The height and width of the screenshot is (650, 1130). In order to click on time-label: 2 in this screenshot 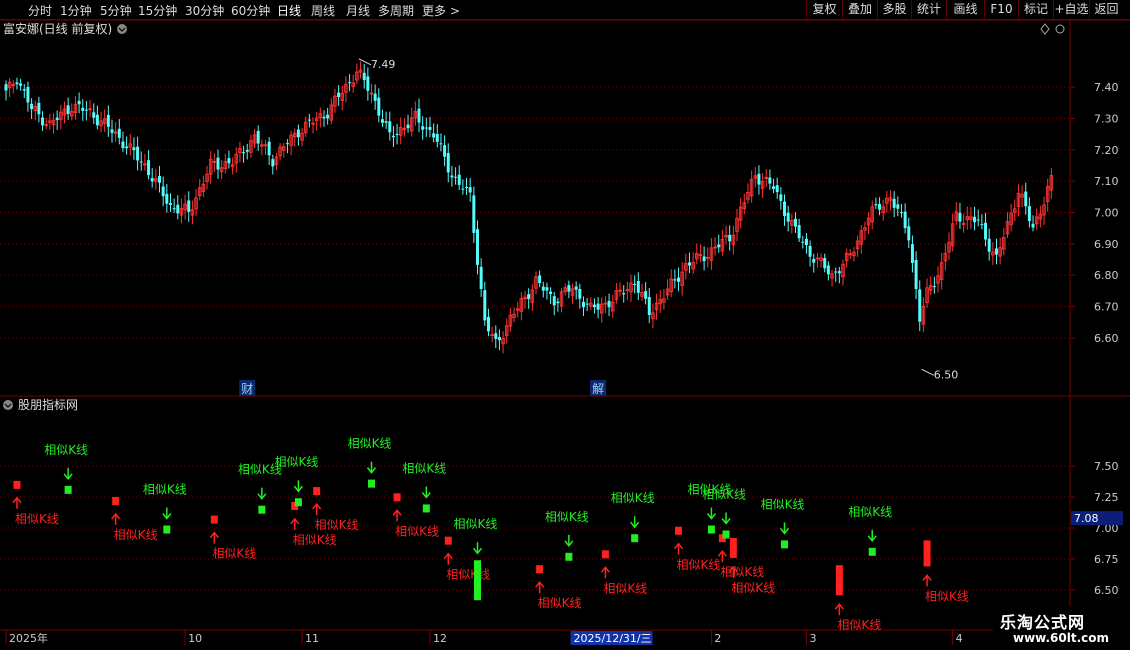, I will do `click(717, 638)`.